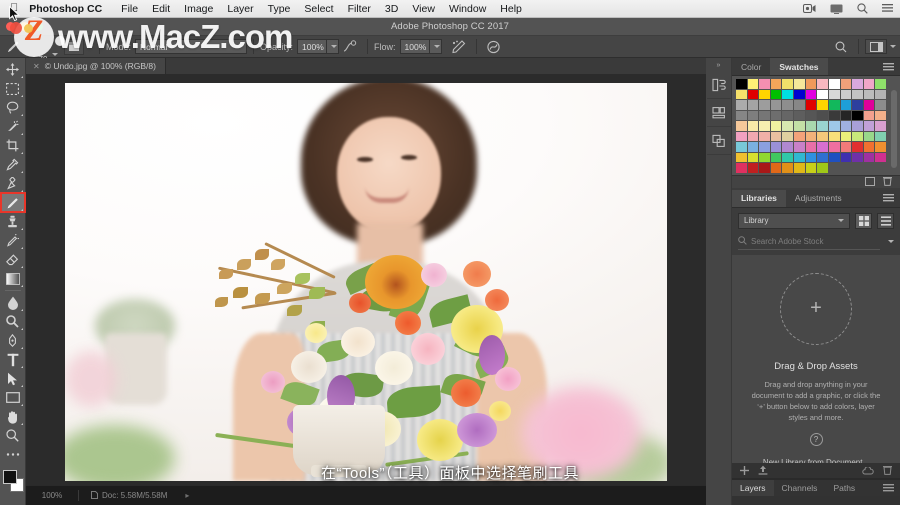 The image size is (900, 505). I want to click on screen-record-icon, so click(809, 8).